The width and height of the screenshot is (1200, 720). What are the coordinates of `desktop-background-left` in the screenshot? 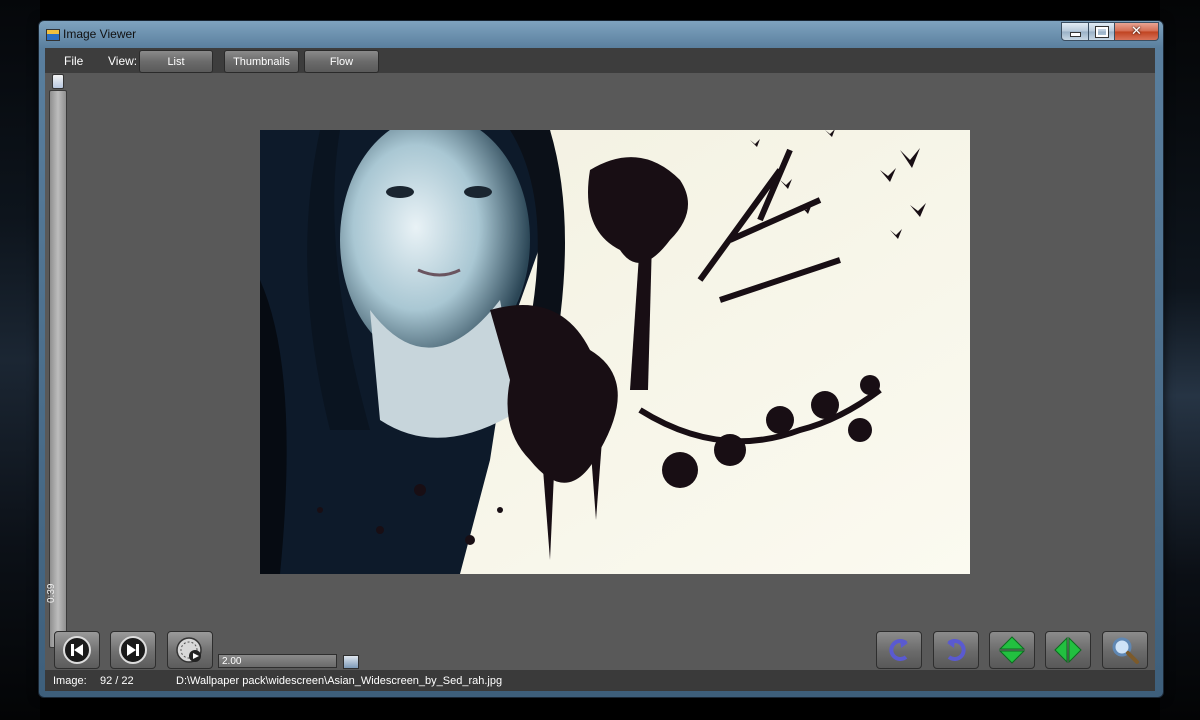 It's located at (20, 360).